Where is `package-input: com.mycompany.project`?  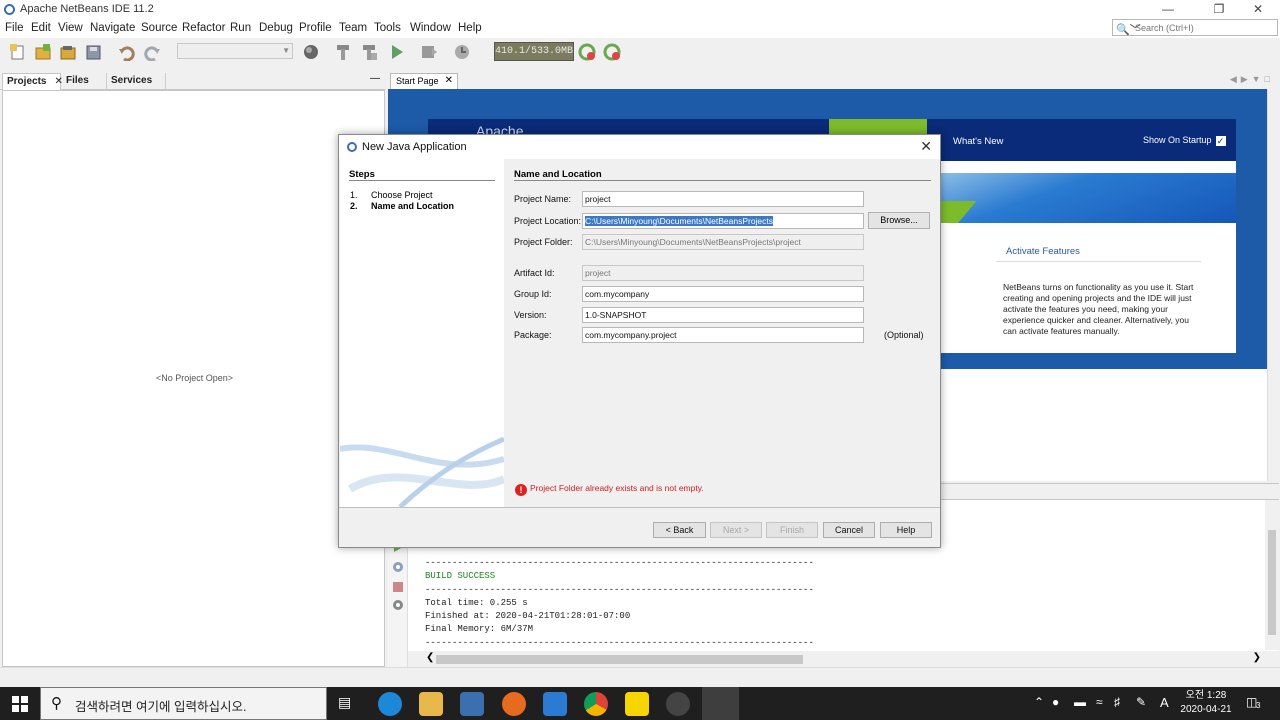
package-input: com.mycompany.project is located at coordinates (723, 335).